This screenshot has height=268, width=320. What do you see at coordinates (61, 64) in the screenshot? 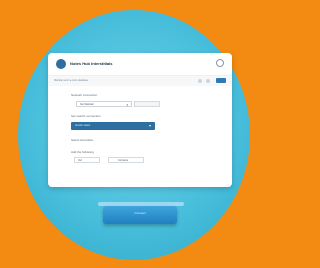
I see `app-logo-icon` at bounding box center [61, 64].